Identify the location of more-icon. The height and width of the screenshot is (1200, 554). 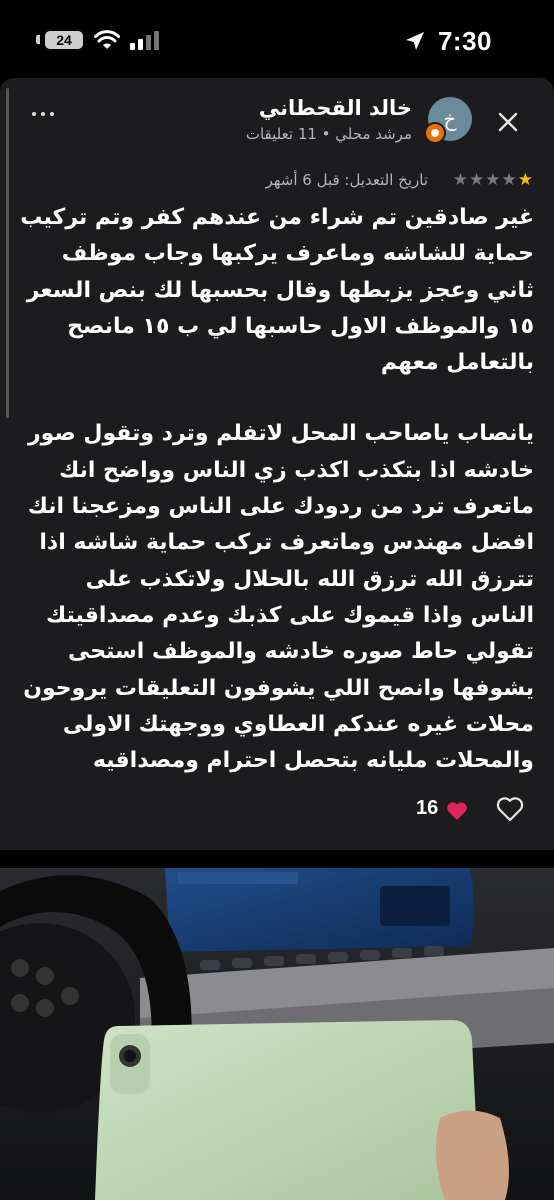
(44, 119).